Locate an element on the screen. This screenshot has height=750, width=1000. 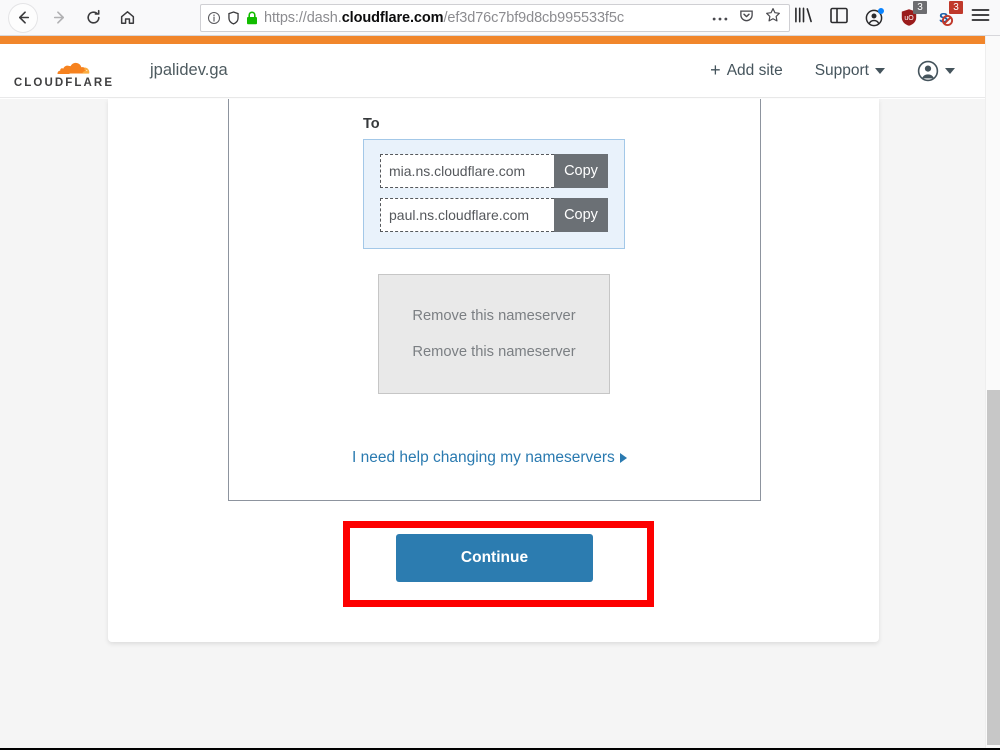
nameserver-row: paul.ns.cloudflare.com Copy is located at coordinates (494, 215).